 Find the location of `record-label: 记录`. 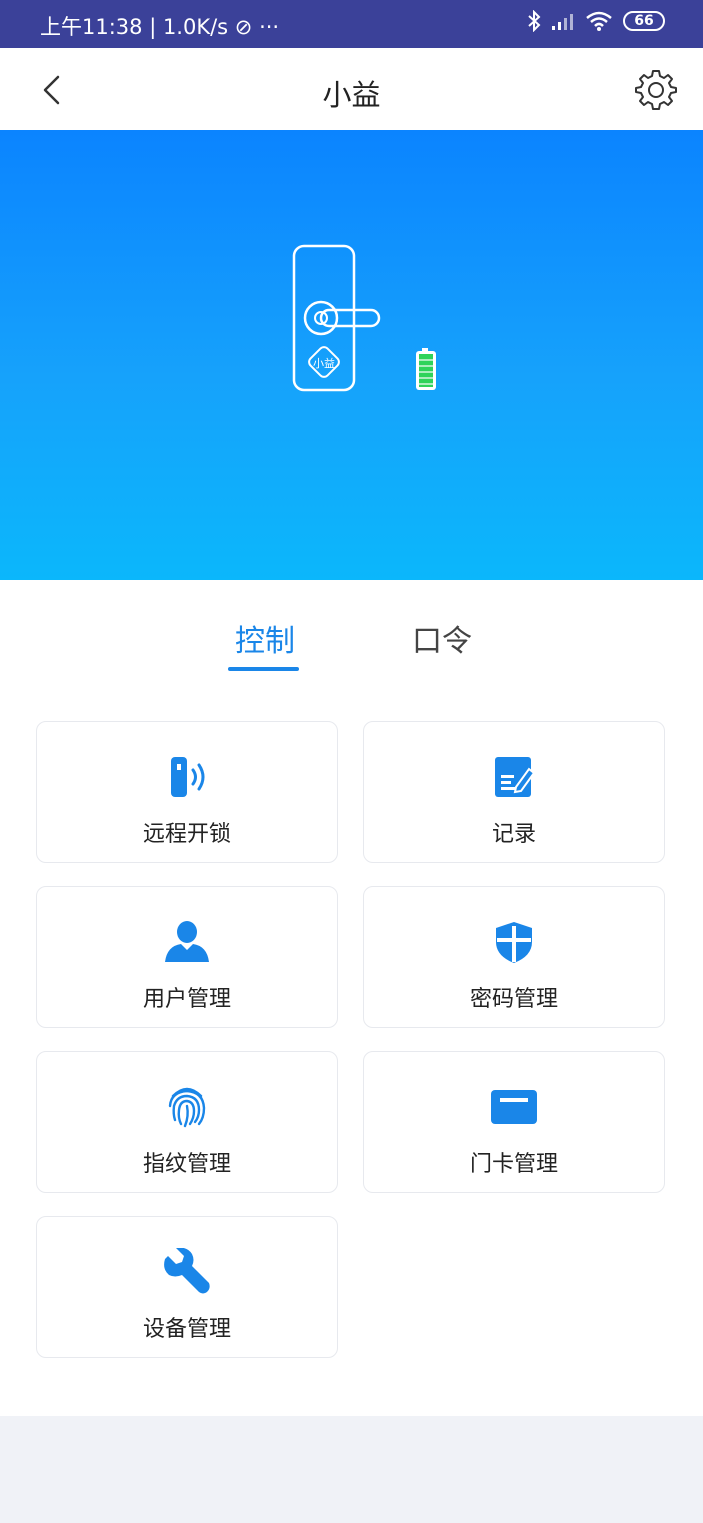

record-label: 记录 is located at coordinates (513, 834).